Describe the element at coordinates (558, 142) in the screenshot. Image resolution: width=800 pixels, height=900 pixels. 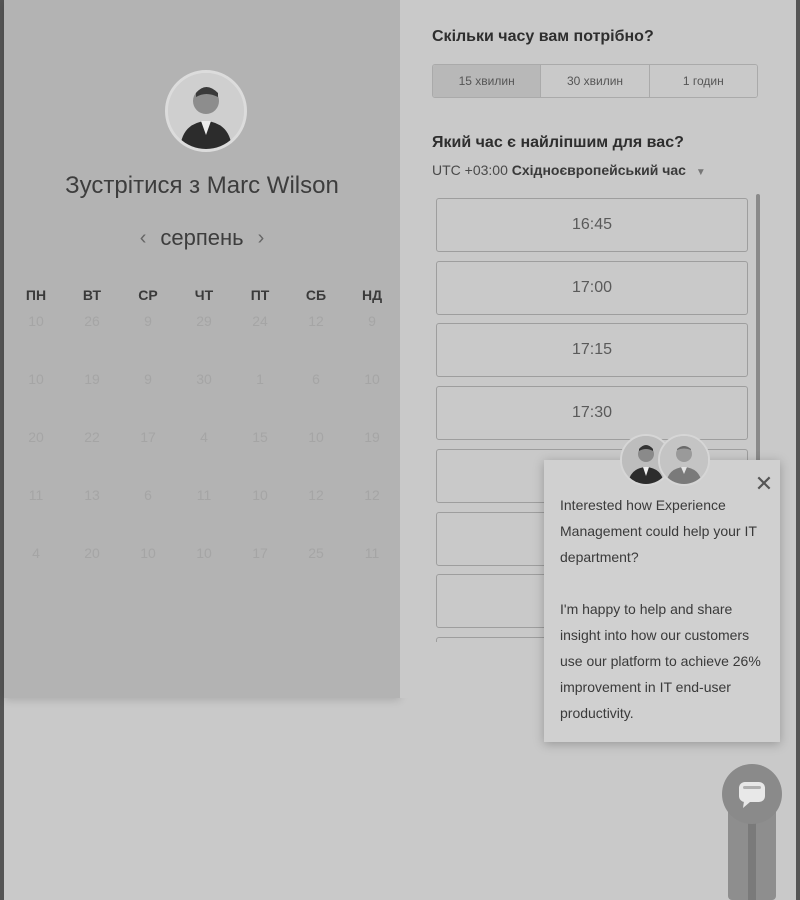
I see `time-question: Який час є найліпшим для вас?` at that location.